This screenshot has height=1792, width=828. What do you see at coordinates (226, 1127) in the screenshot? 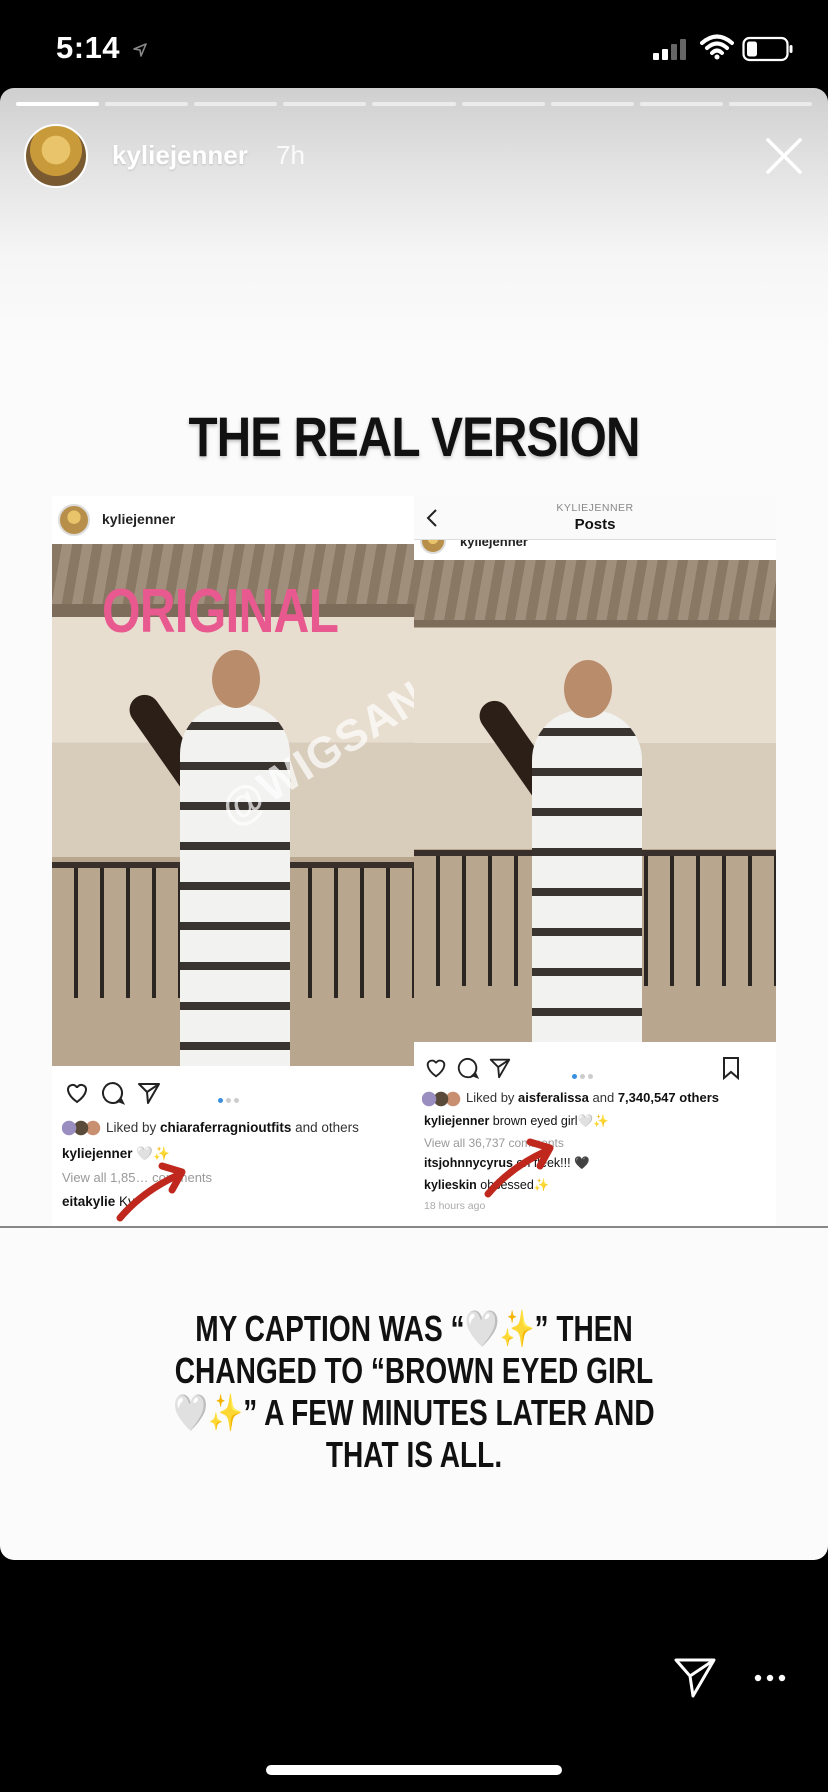
I see `liked-user: chiaraferragnioutfits` at bounding box center [226, 1127].